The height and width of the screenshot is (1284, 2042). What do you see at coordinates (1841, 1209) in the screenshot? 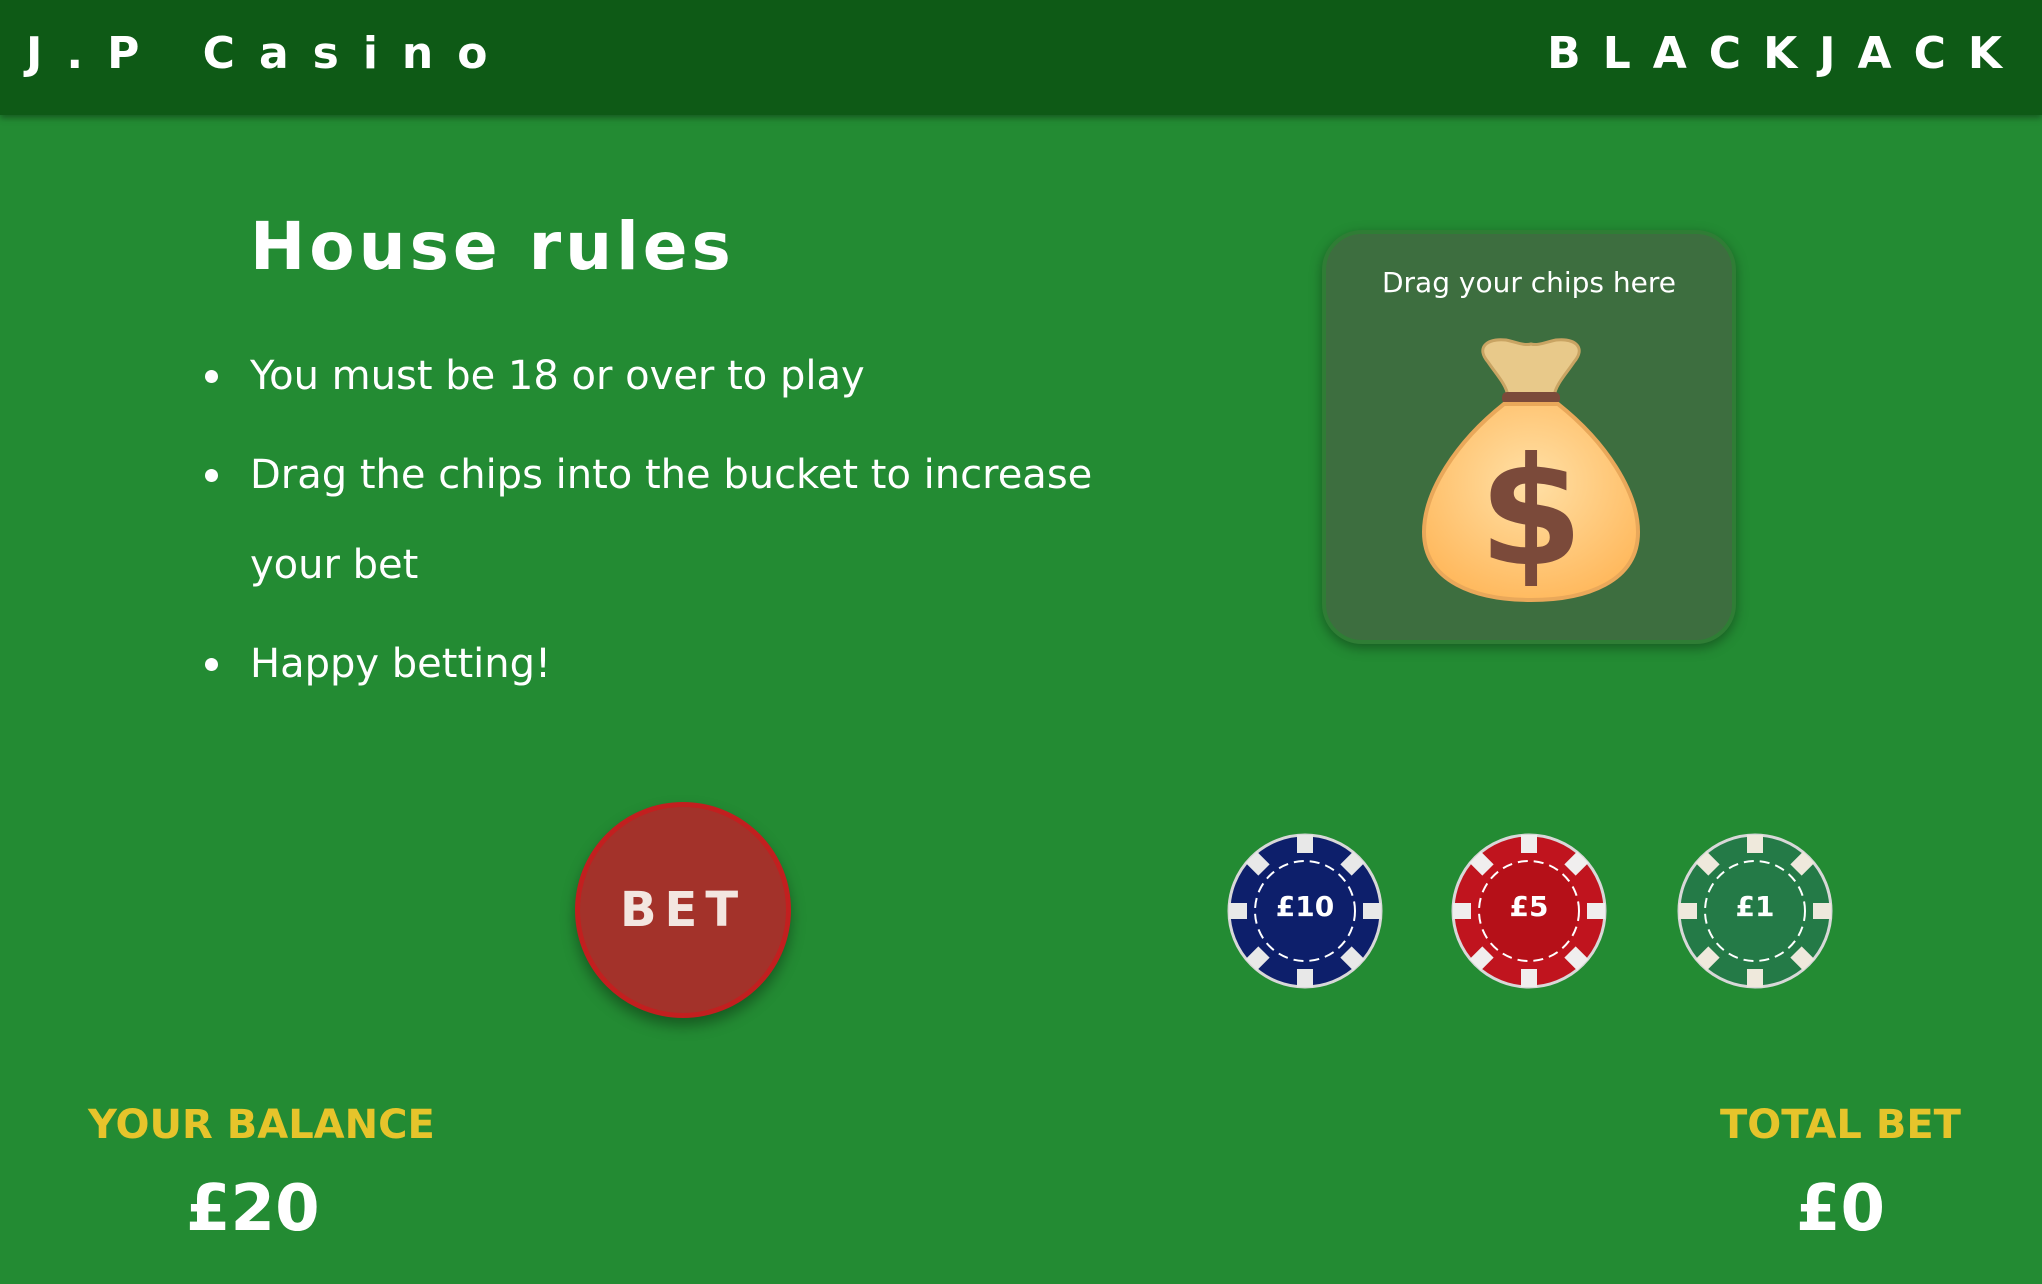
I see `total-bet-value: £0` at bounding box center [1841, 1209].